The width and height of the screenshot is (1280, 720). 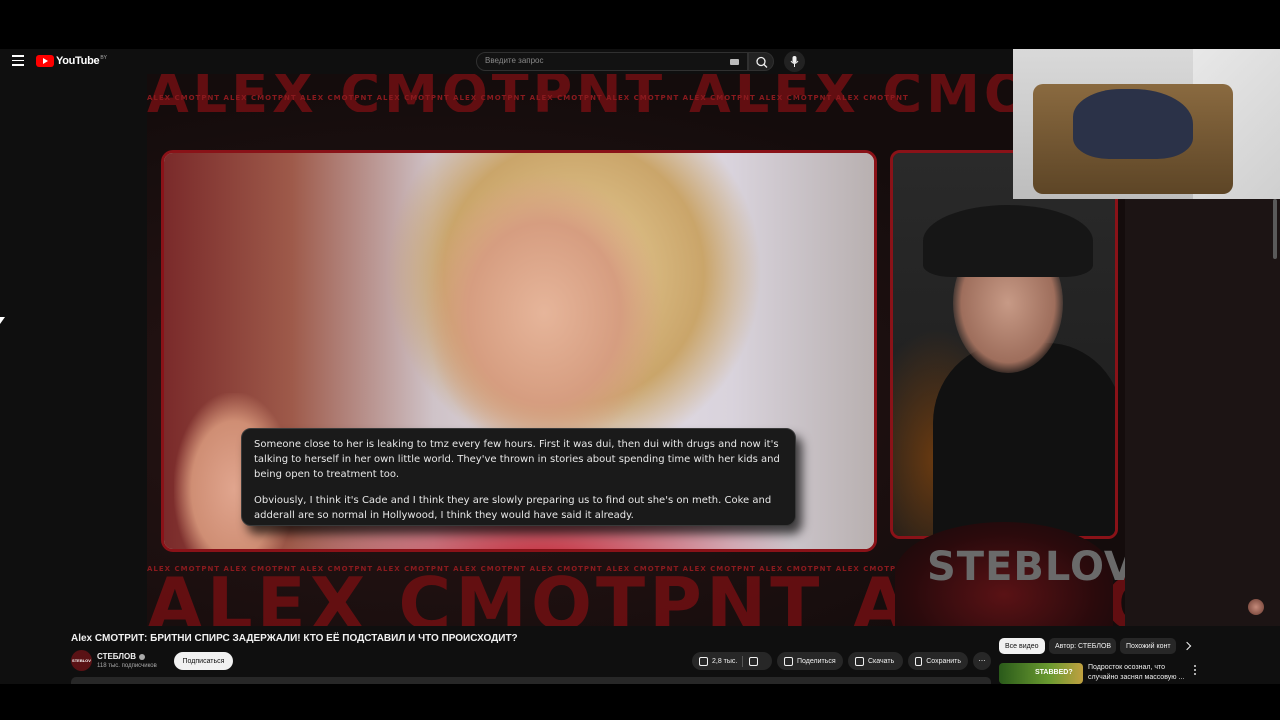 I want to click on channel-avatar: STEBLOV, so click(x=81, y=660).